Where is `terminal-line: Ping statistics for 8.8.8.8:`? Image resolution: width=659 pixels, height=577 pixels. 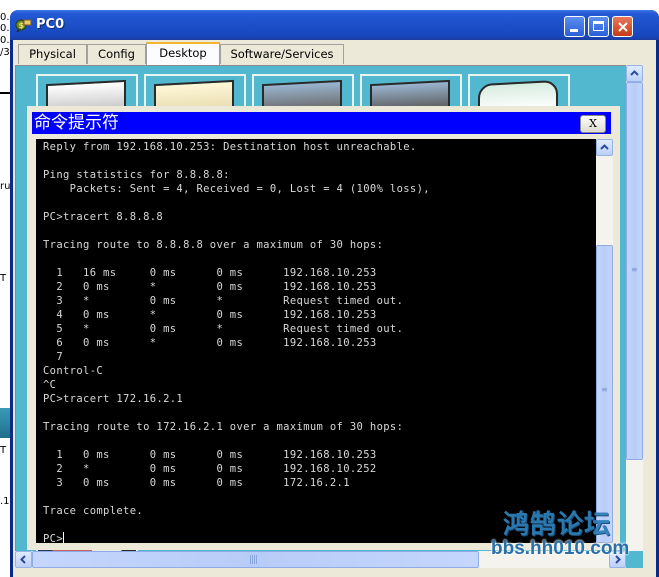 terminal-line: Ping statistics for 8.8.8.8: is located at coordinates (136, 175).